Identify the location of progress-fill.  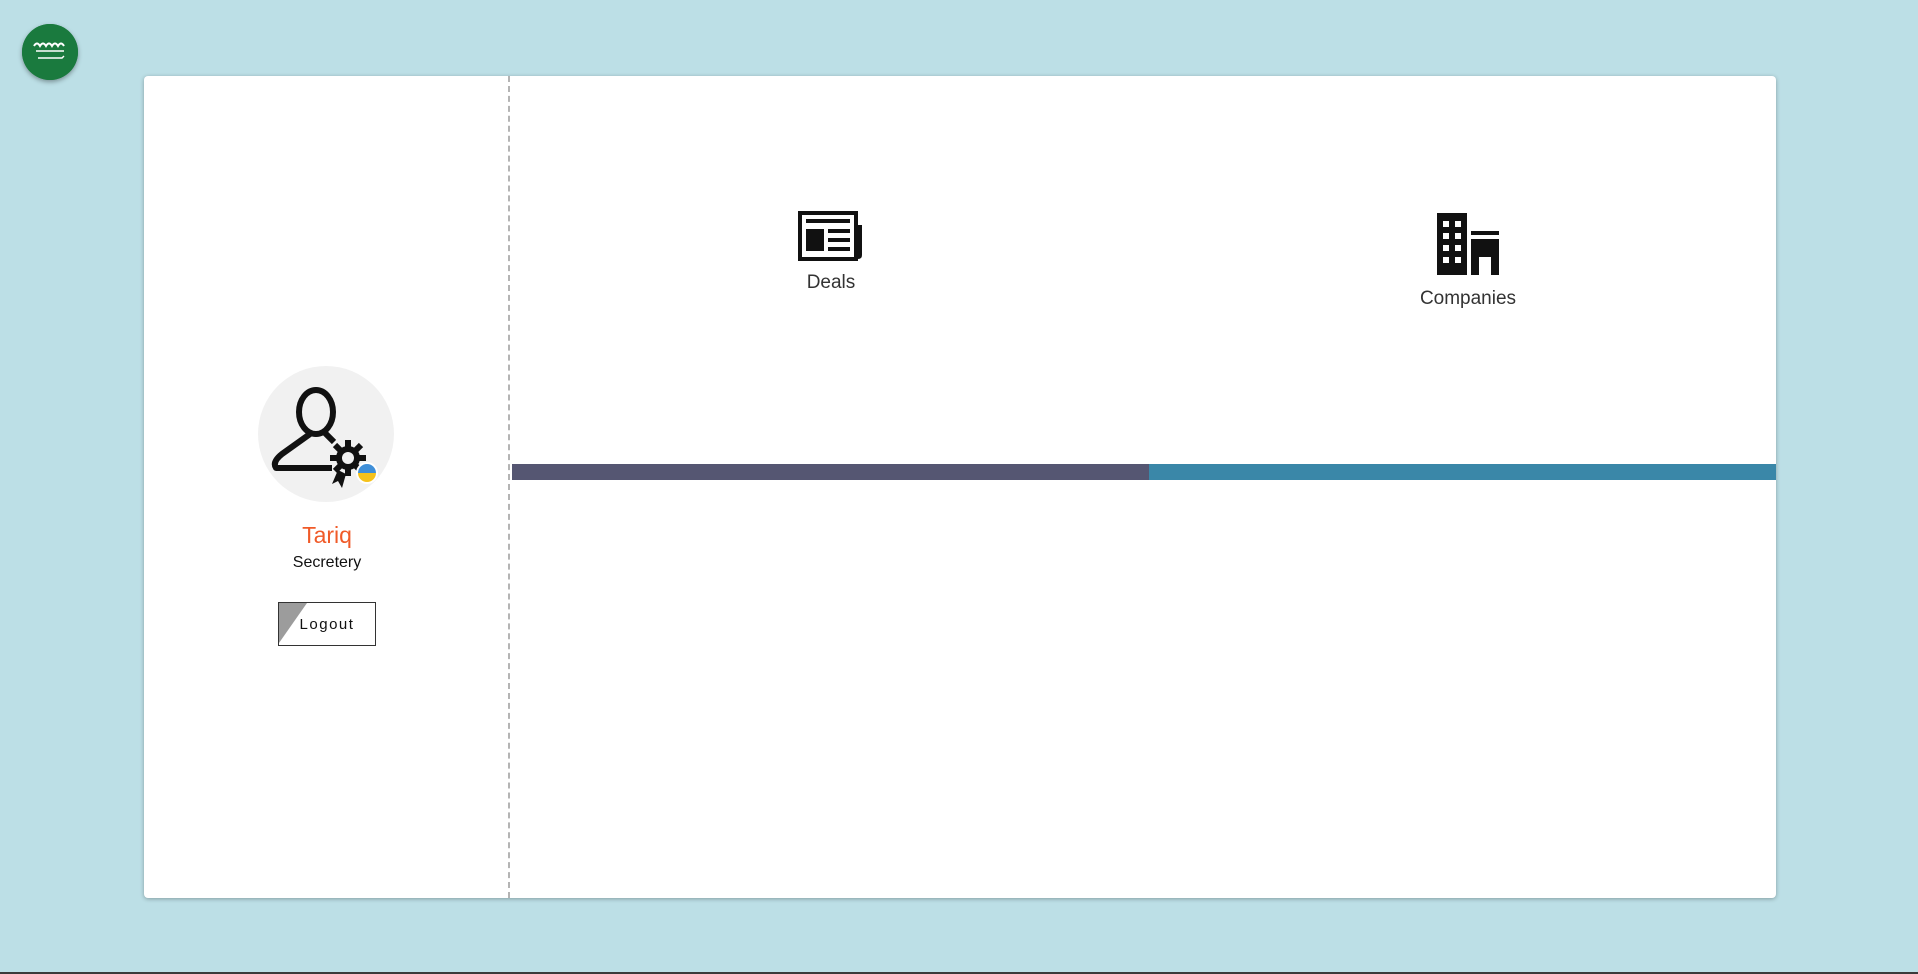
(831, 472).